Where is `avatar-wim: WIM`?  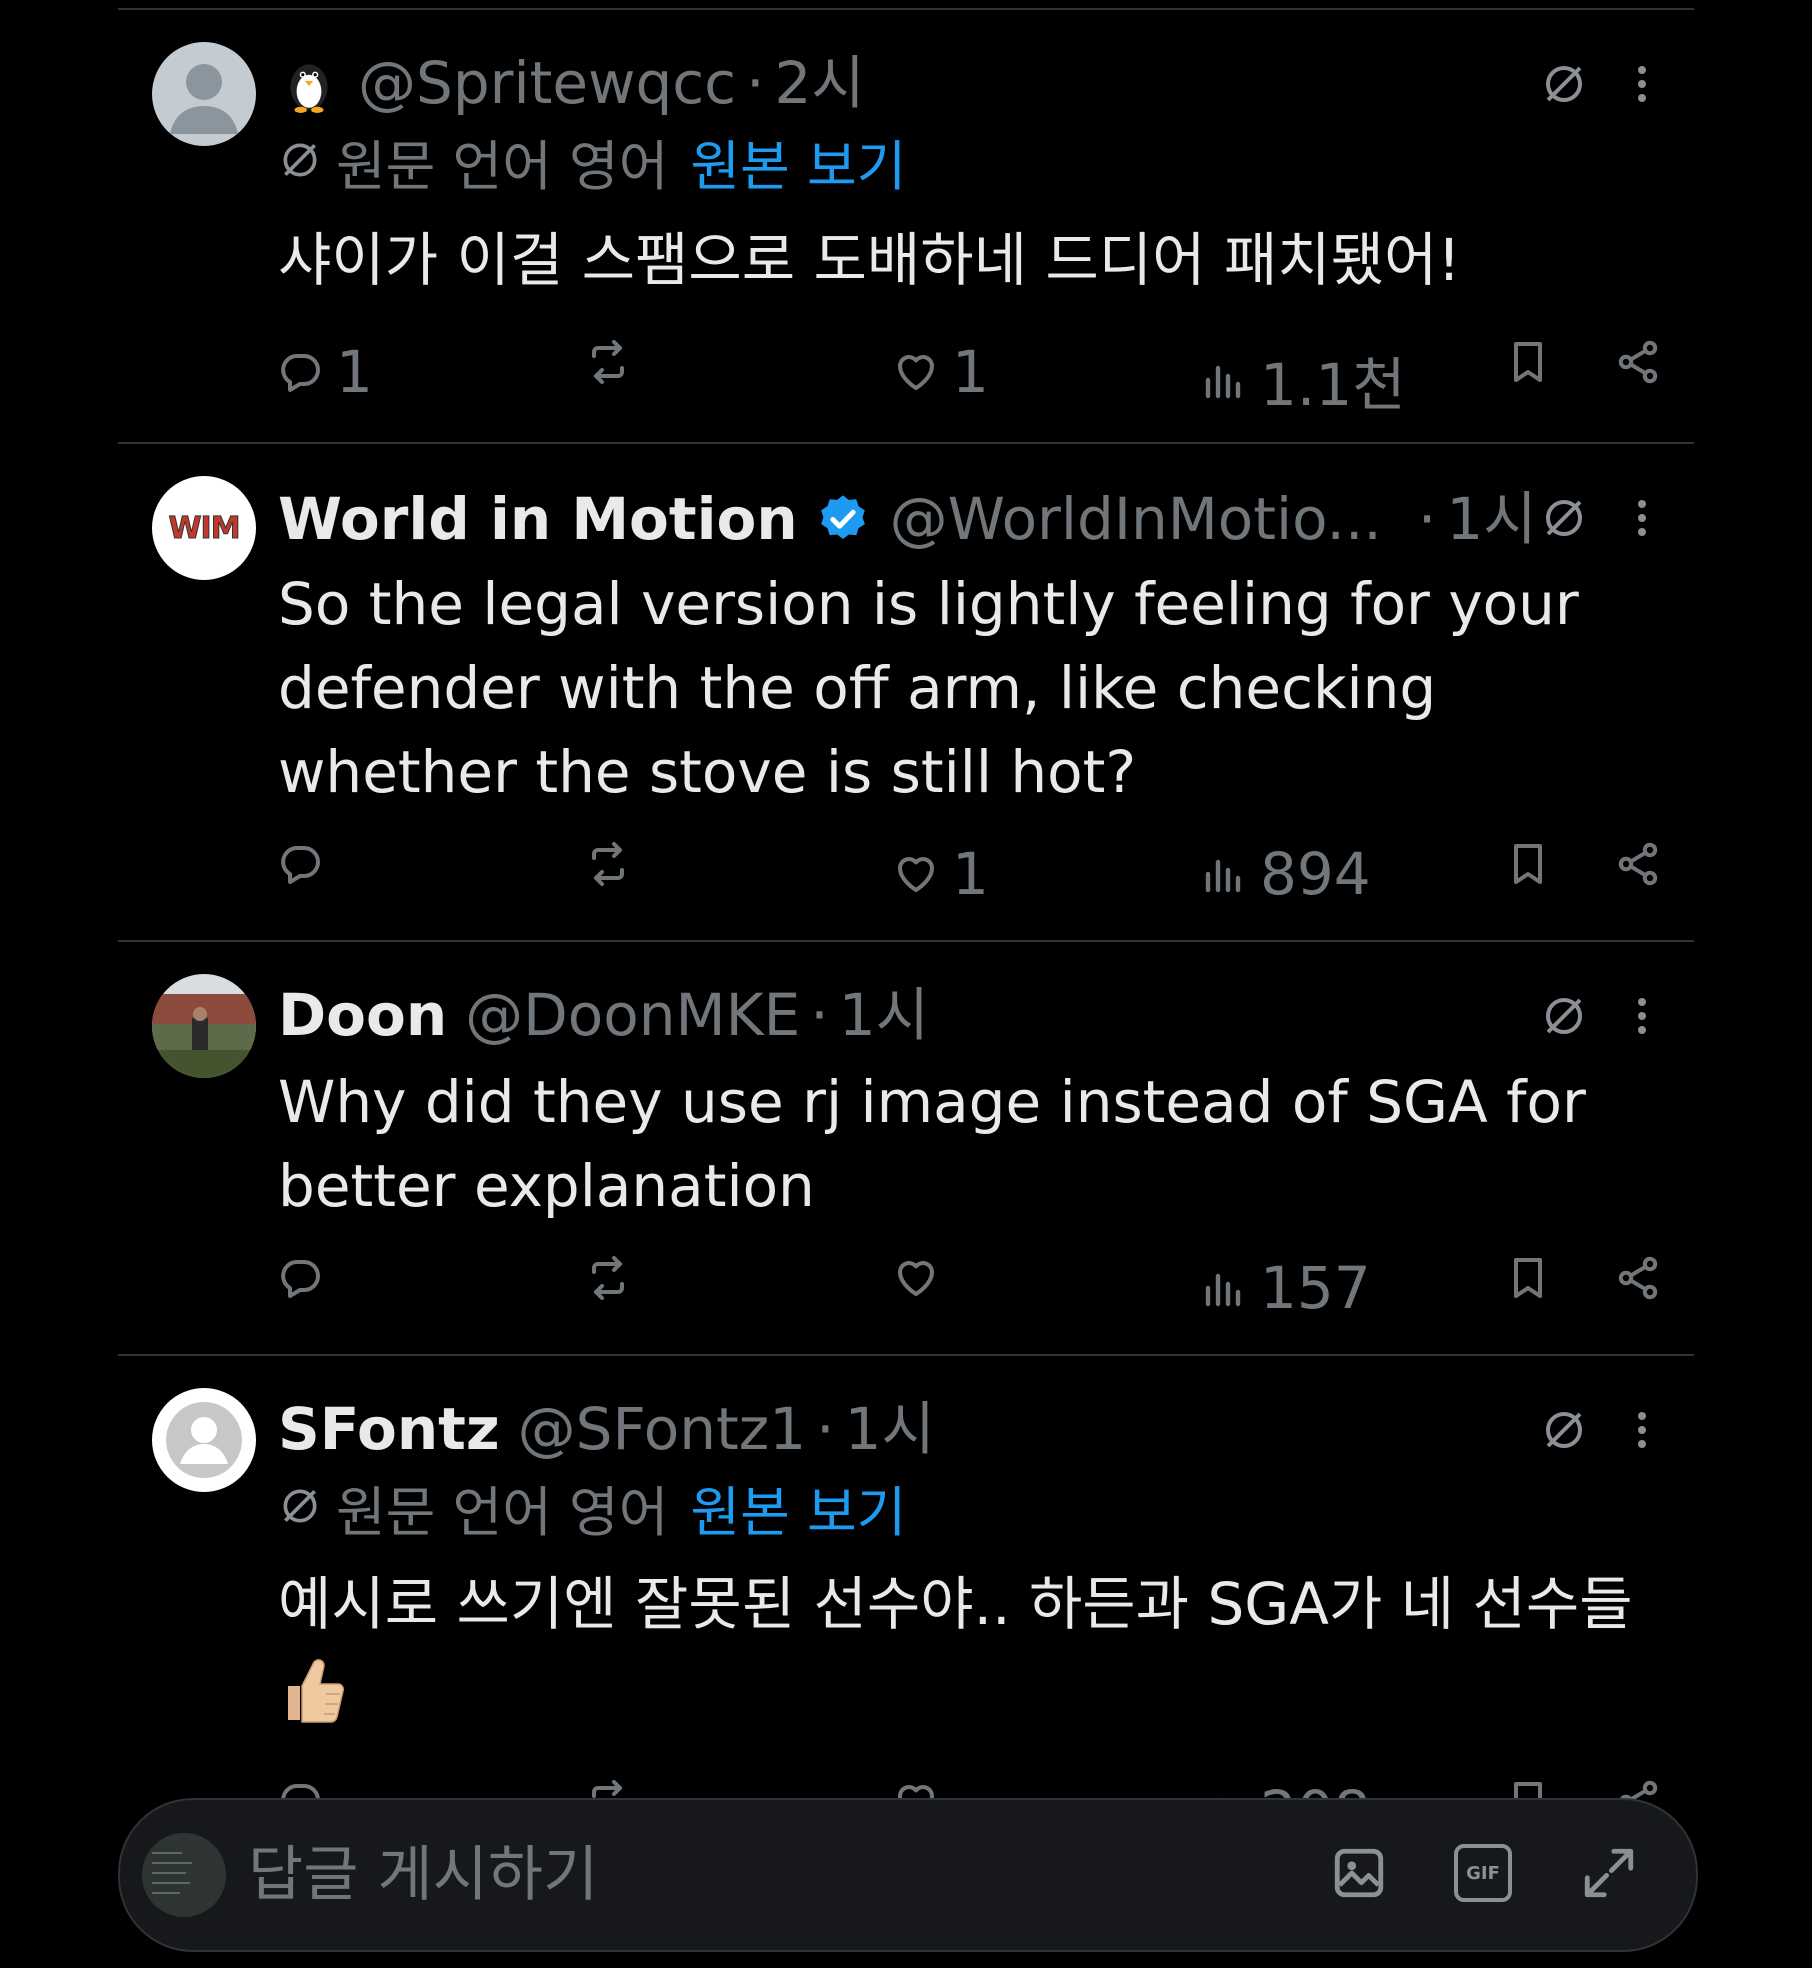 avatar-wim: WIM is located at coordinates (204, 528).